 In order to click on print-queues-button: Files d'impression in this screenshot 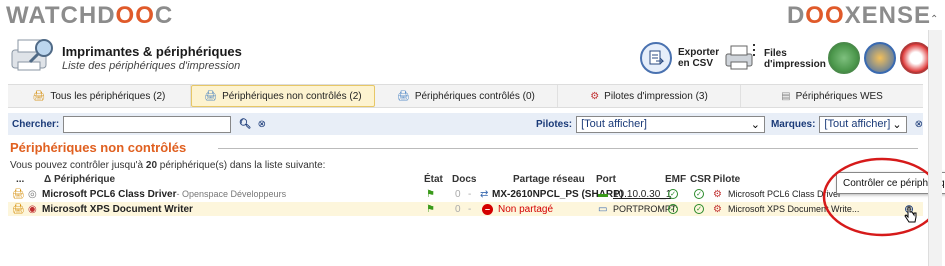, I will do `click(775, 58)`.